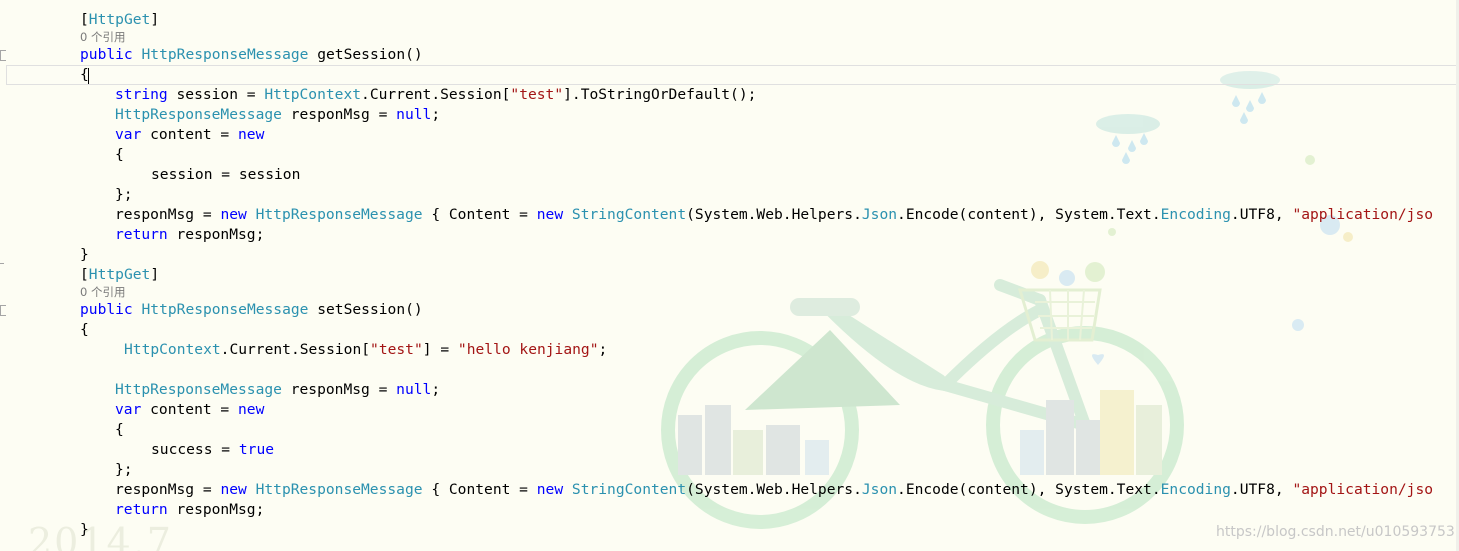  Describe the element at coordinates (195, 449) in the screenshot. I see `code-token: success =` at that location.